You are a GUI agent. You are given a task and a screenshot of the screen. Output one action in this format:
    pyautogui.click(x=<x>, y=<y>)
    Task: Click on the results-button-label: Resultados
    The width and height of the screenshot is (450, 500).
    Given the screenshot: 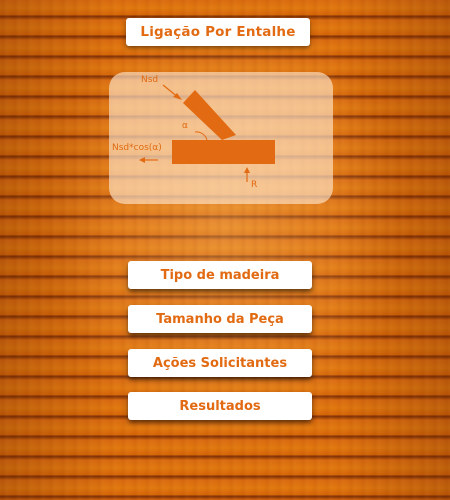 What is the action you would take?
    pyautogui.click(x=220, y=406)
    